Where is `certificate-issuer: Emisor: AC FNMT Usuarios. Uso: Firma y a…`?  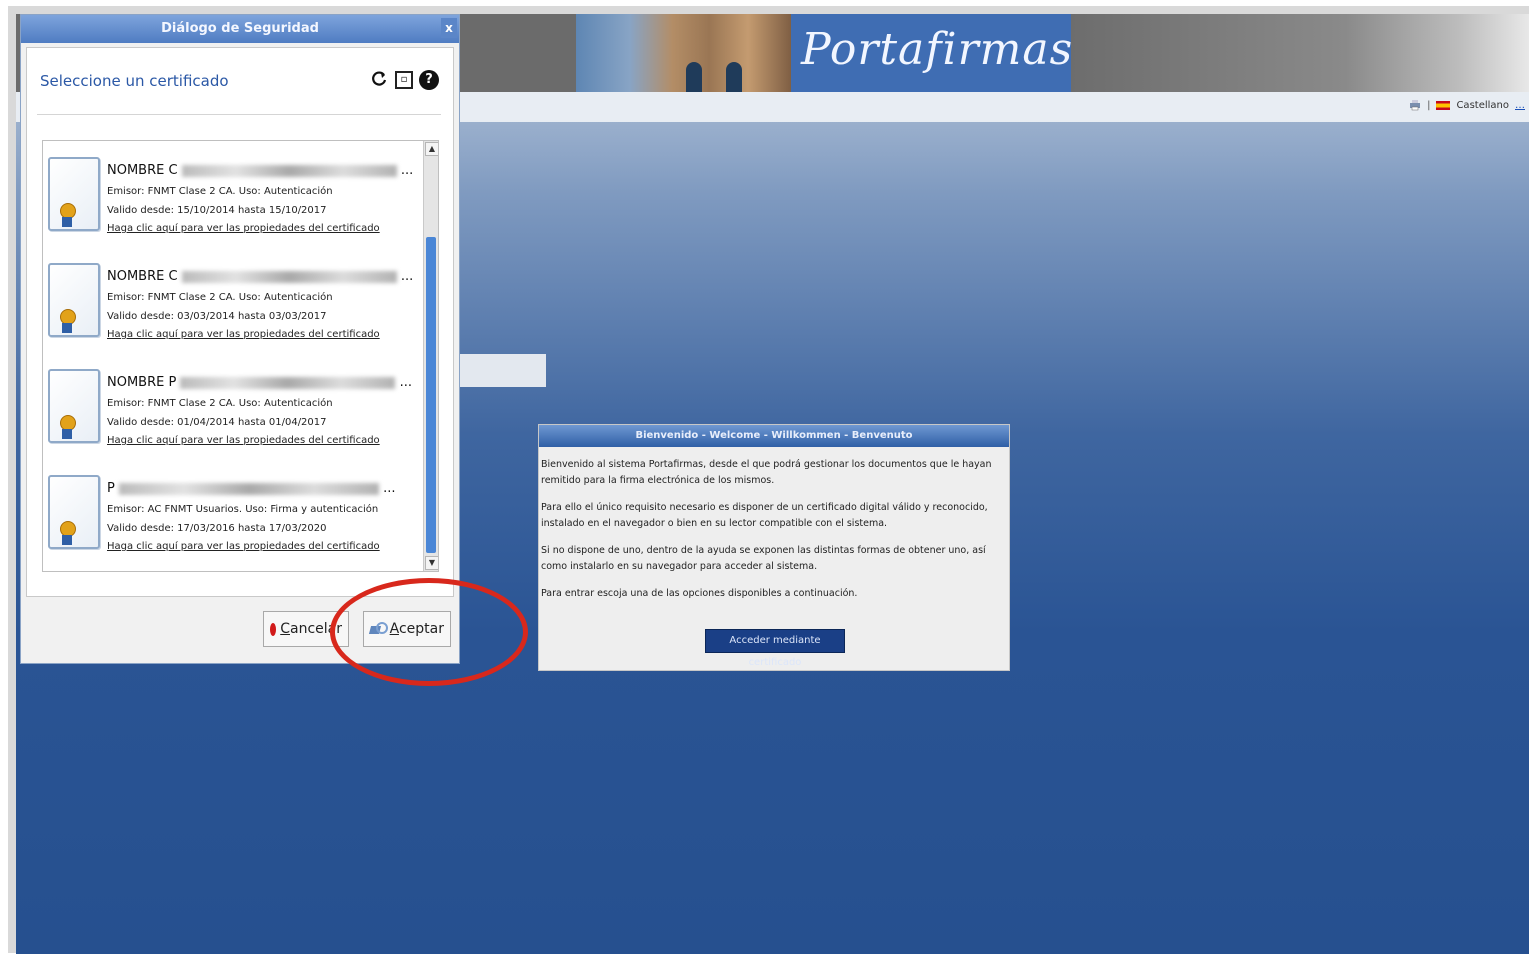 certificate-issuer: Emisor: AC FNMT Usuarios. Uso: Firma y a… is located at coordinates (243, 509).